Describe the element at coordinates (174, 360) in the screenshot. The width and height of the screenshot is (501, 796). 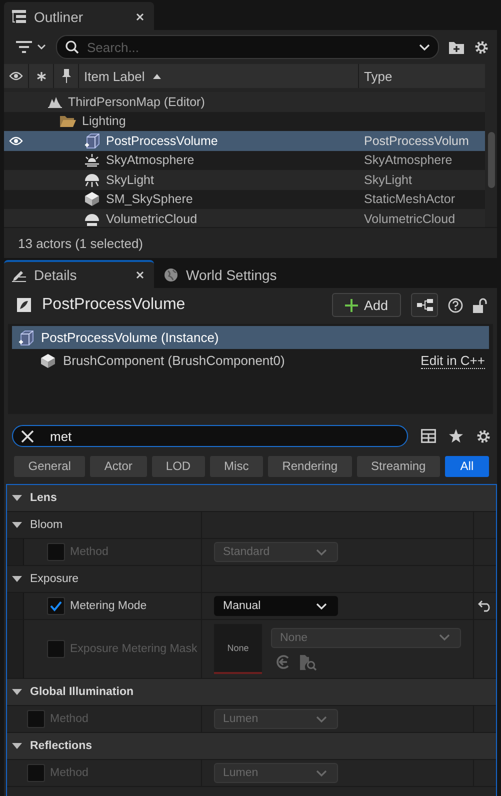
I see `component-label: BrushComponent (BrushComponent0)` at that location.